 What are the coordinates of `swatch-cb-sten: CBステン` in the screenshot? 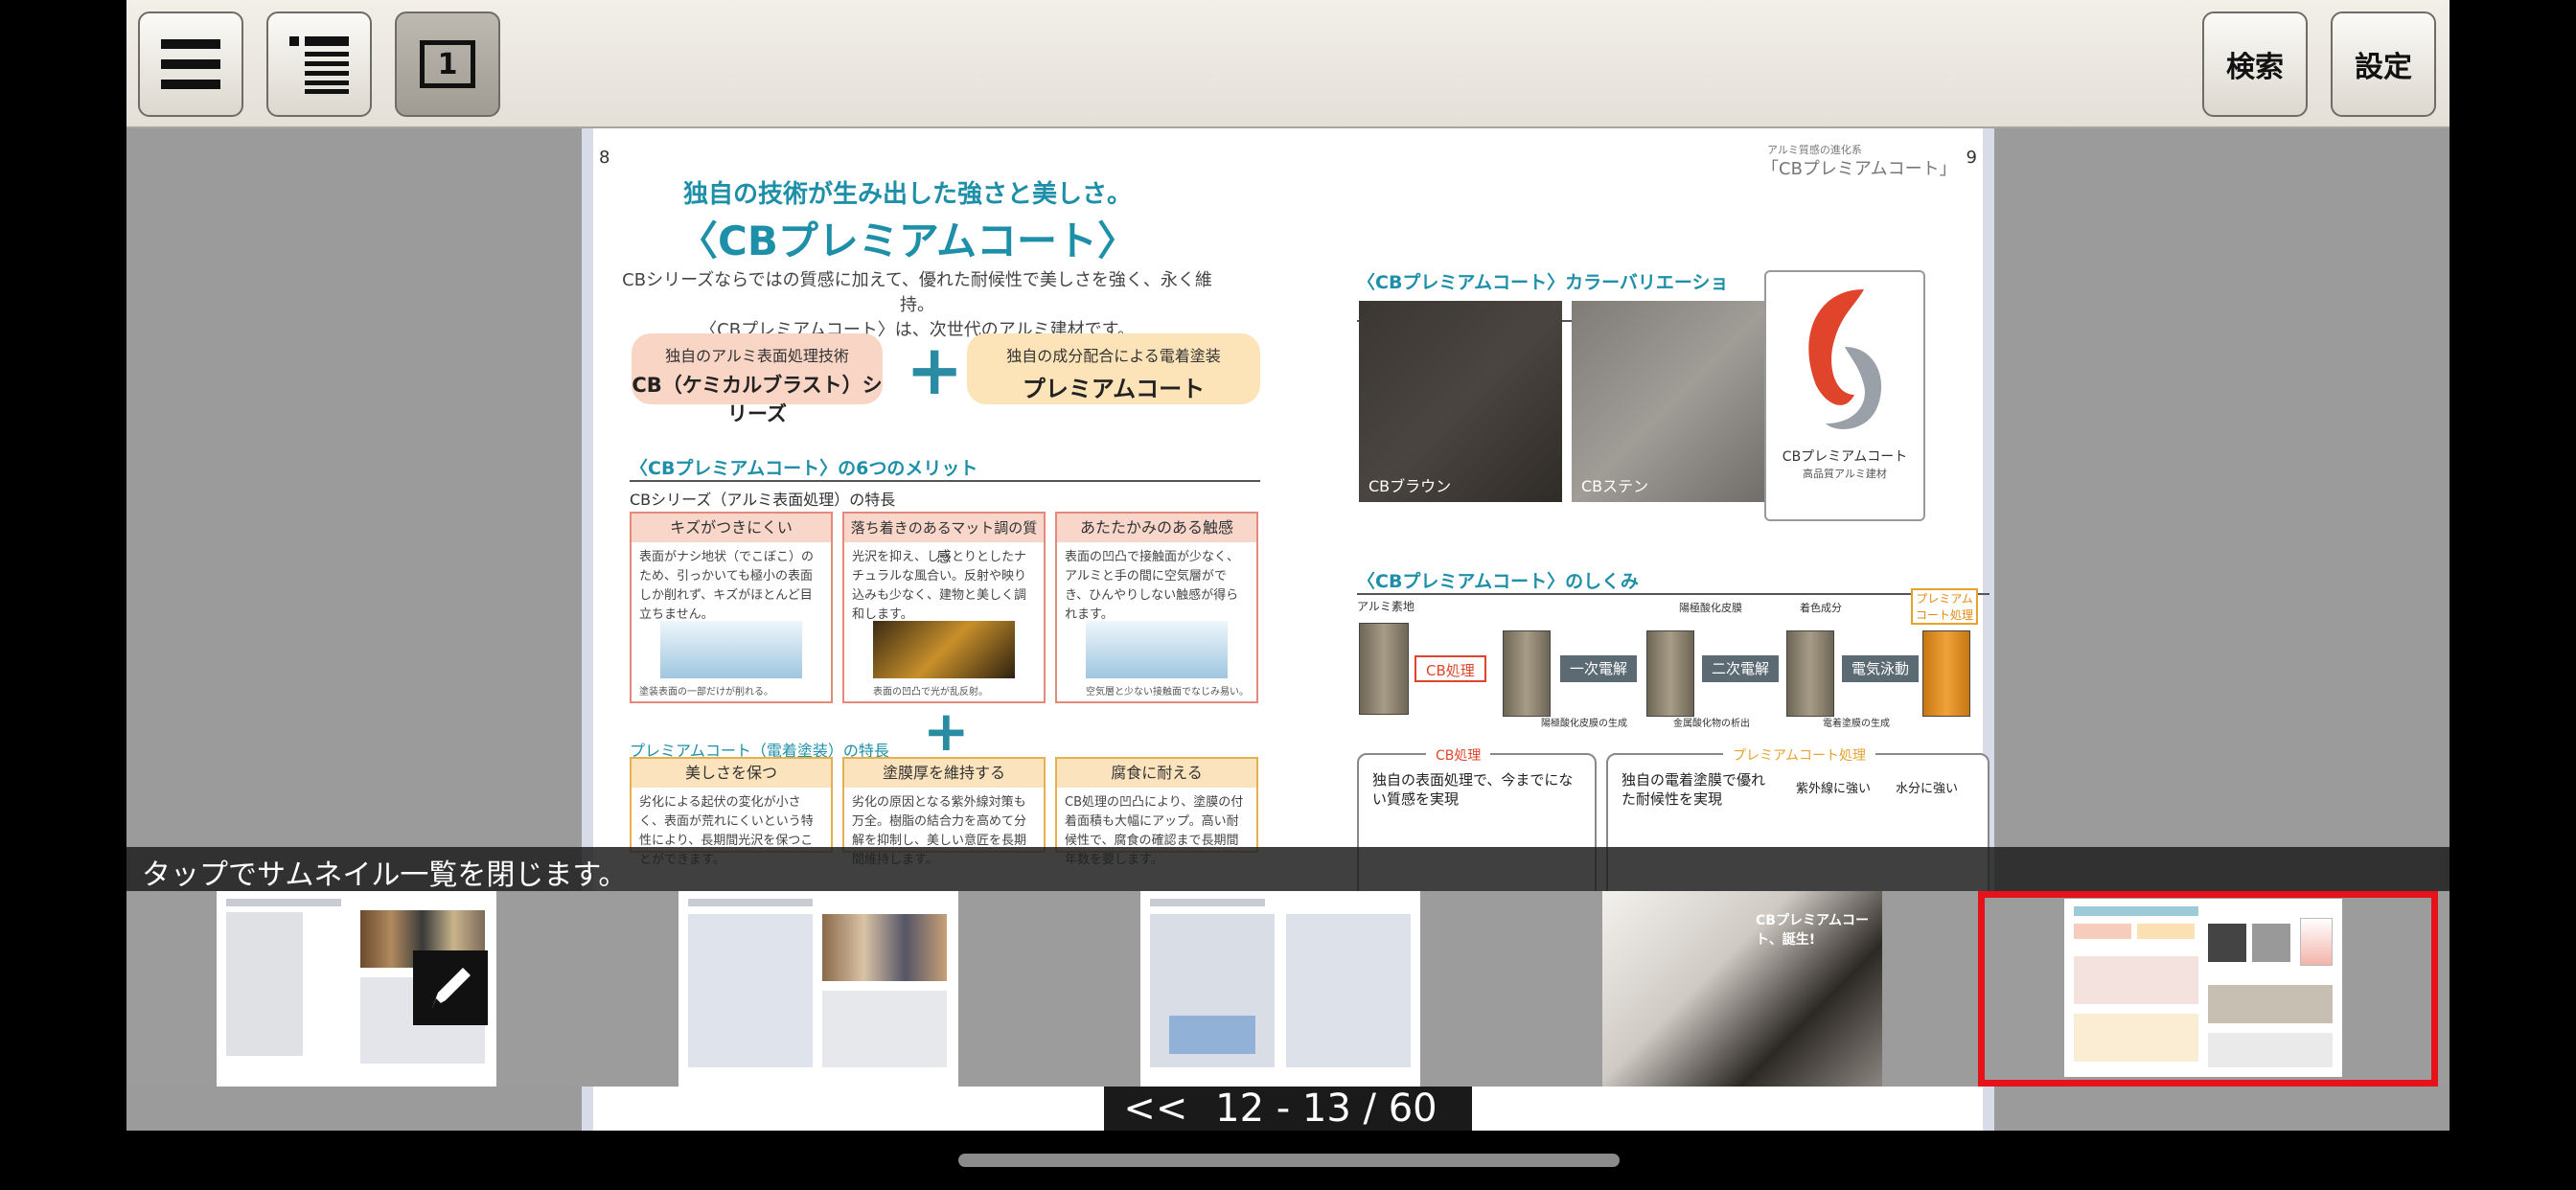 It's located at (1673, 402).